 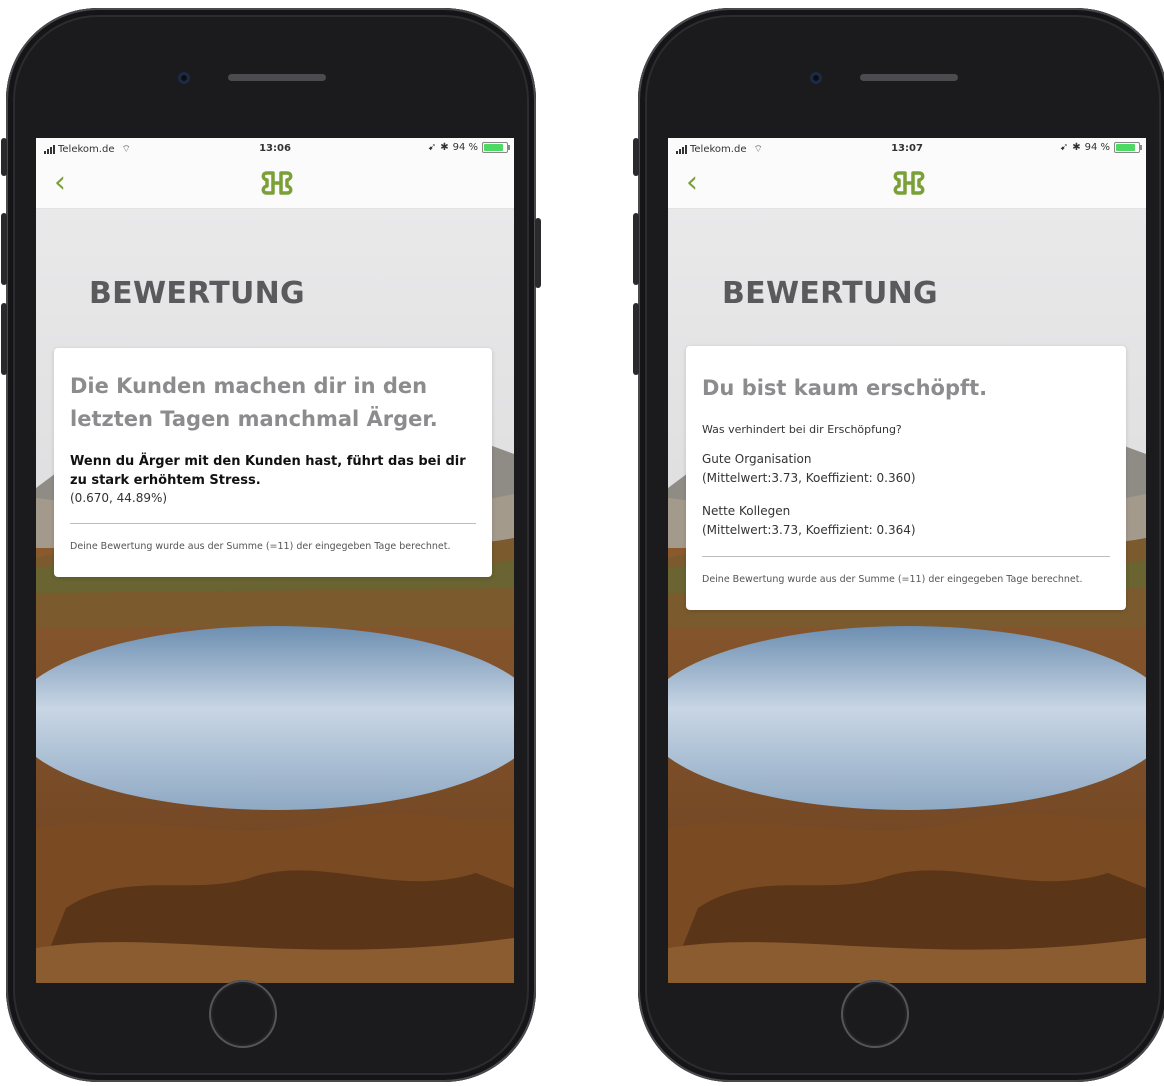 I want to click on factor-name: Gute Organisation, so click(x=757, y=459).